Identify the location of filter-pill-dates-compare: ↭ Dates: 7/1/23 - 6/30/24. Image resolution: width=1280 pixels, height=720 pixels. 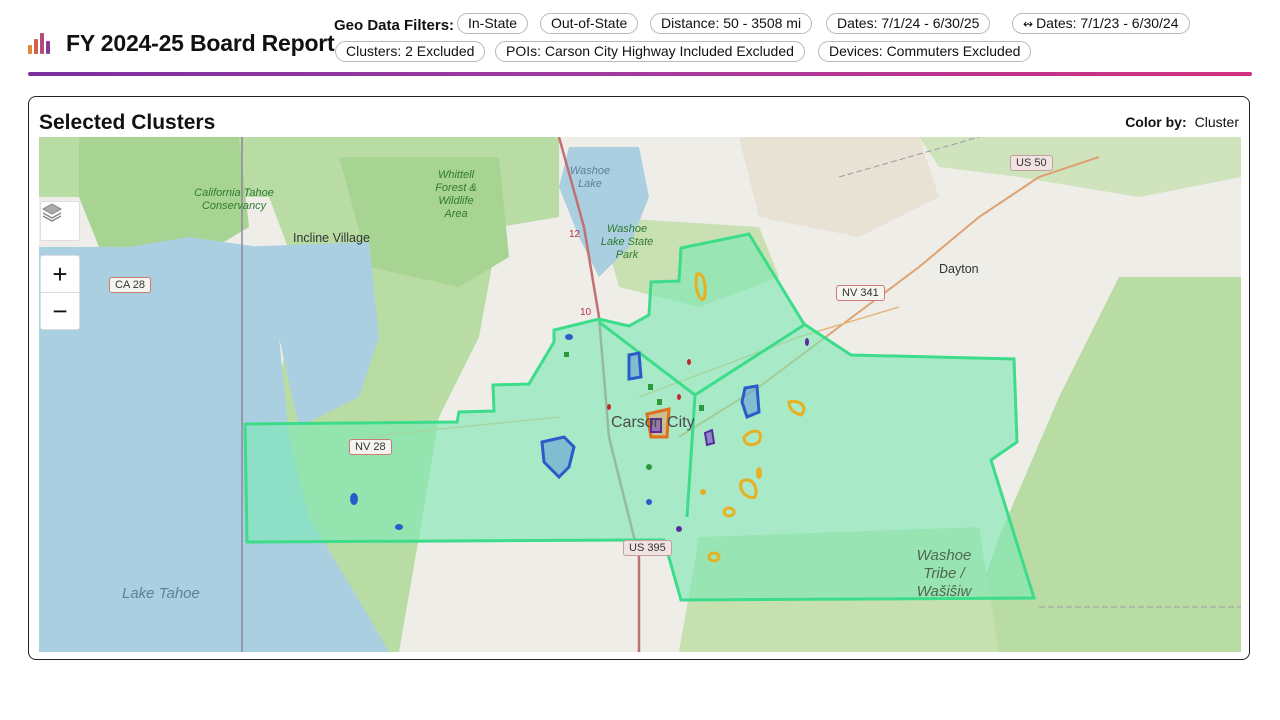
(1101, 23).